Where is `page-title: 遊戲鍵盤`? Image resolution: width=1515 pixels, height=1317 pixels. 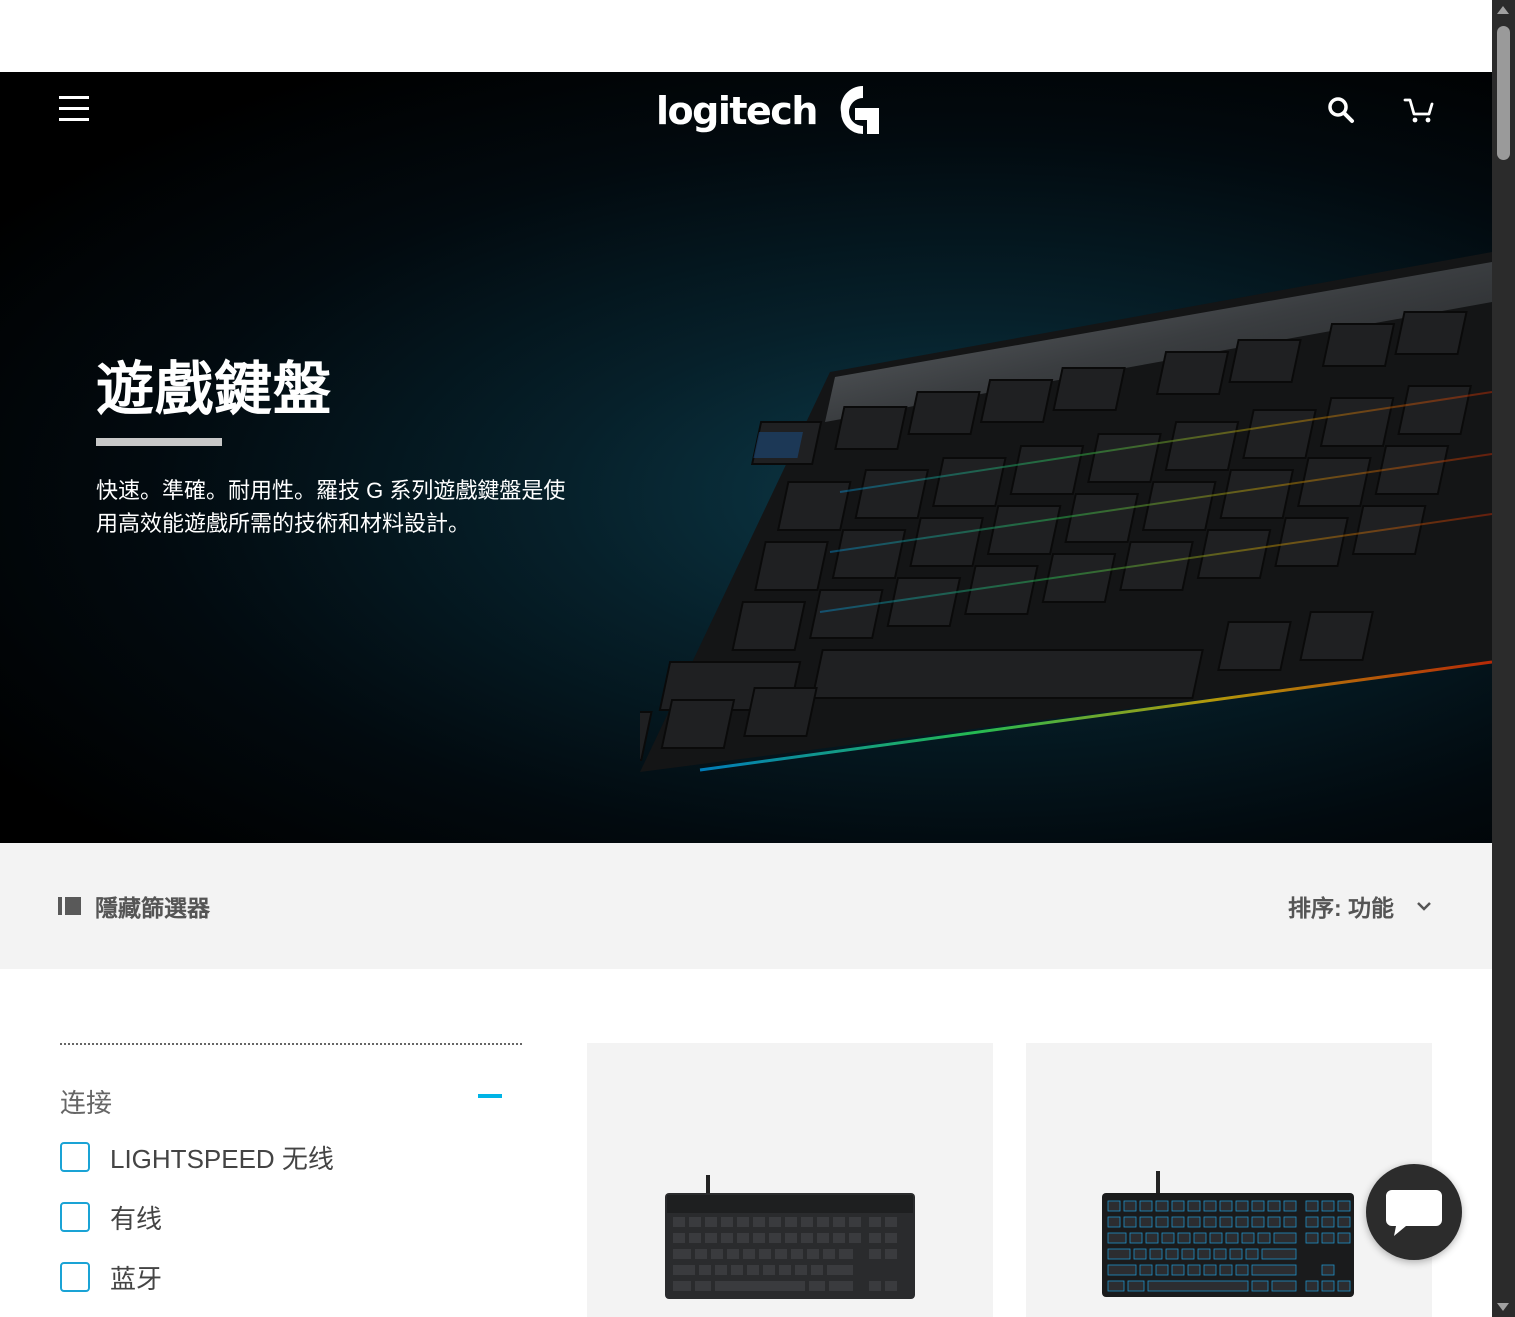 page-title: 遊戲鍵盤 is located at coordinates (214, 389).